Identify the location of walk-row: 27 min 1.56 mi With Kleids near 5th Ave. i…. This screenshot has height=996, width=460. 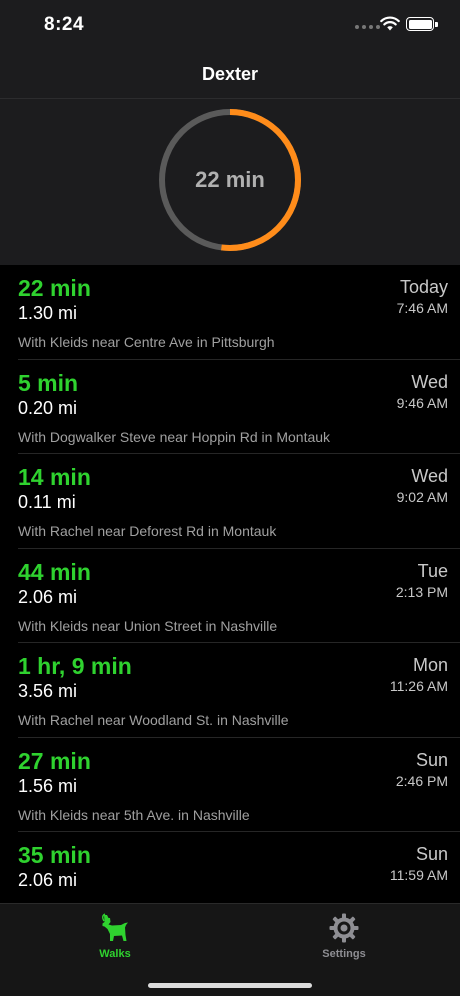
(230, 785).